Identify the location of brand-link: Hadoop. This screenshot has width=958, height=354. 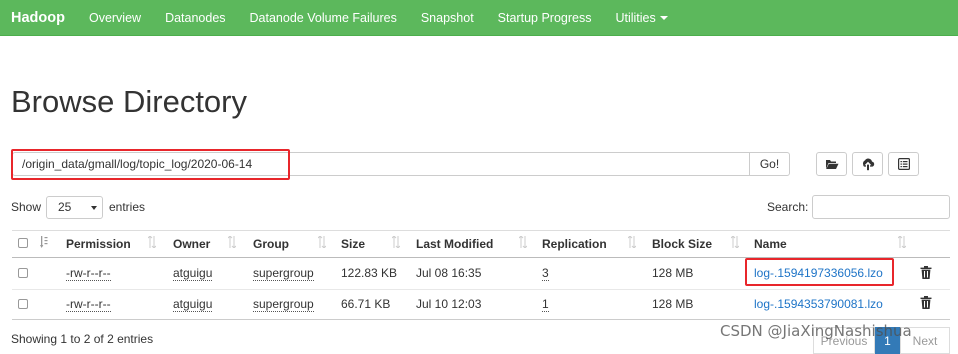
(38, 18).